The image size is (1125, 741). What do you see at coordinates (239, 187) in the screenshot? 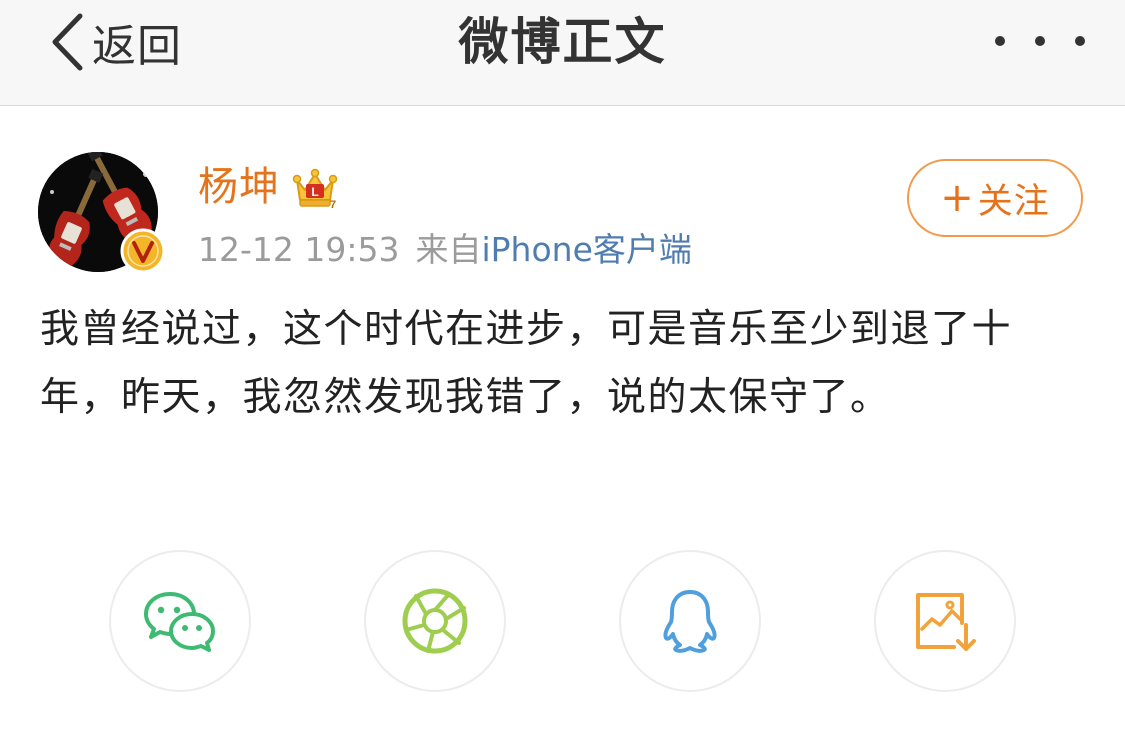
I see `user-name: 杨坤` at bounding box center [239, 187].